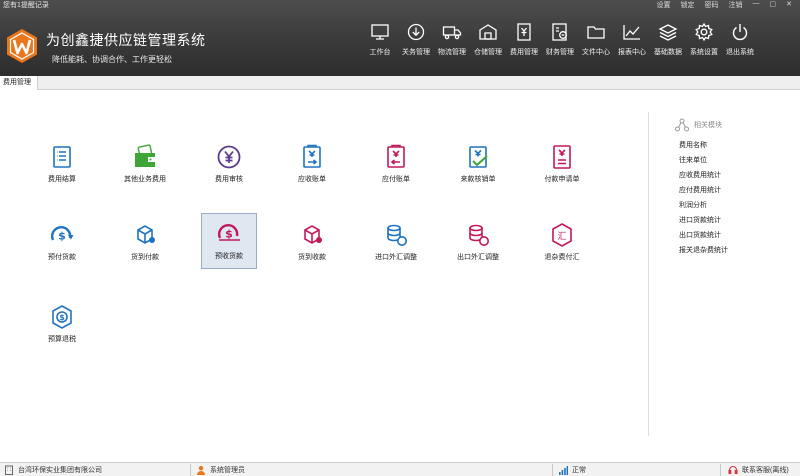 The width and height of the screenshot is (800, 476). I want to click on func-expense-review: 费用审核, so click(229, 166).